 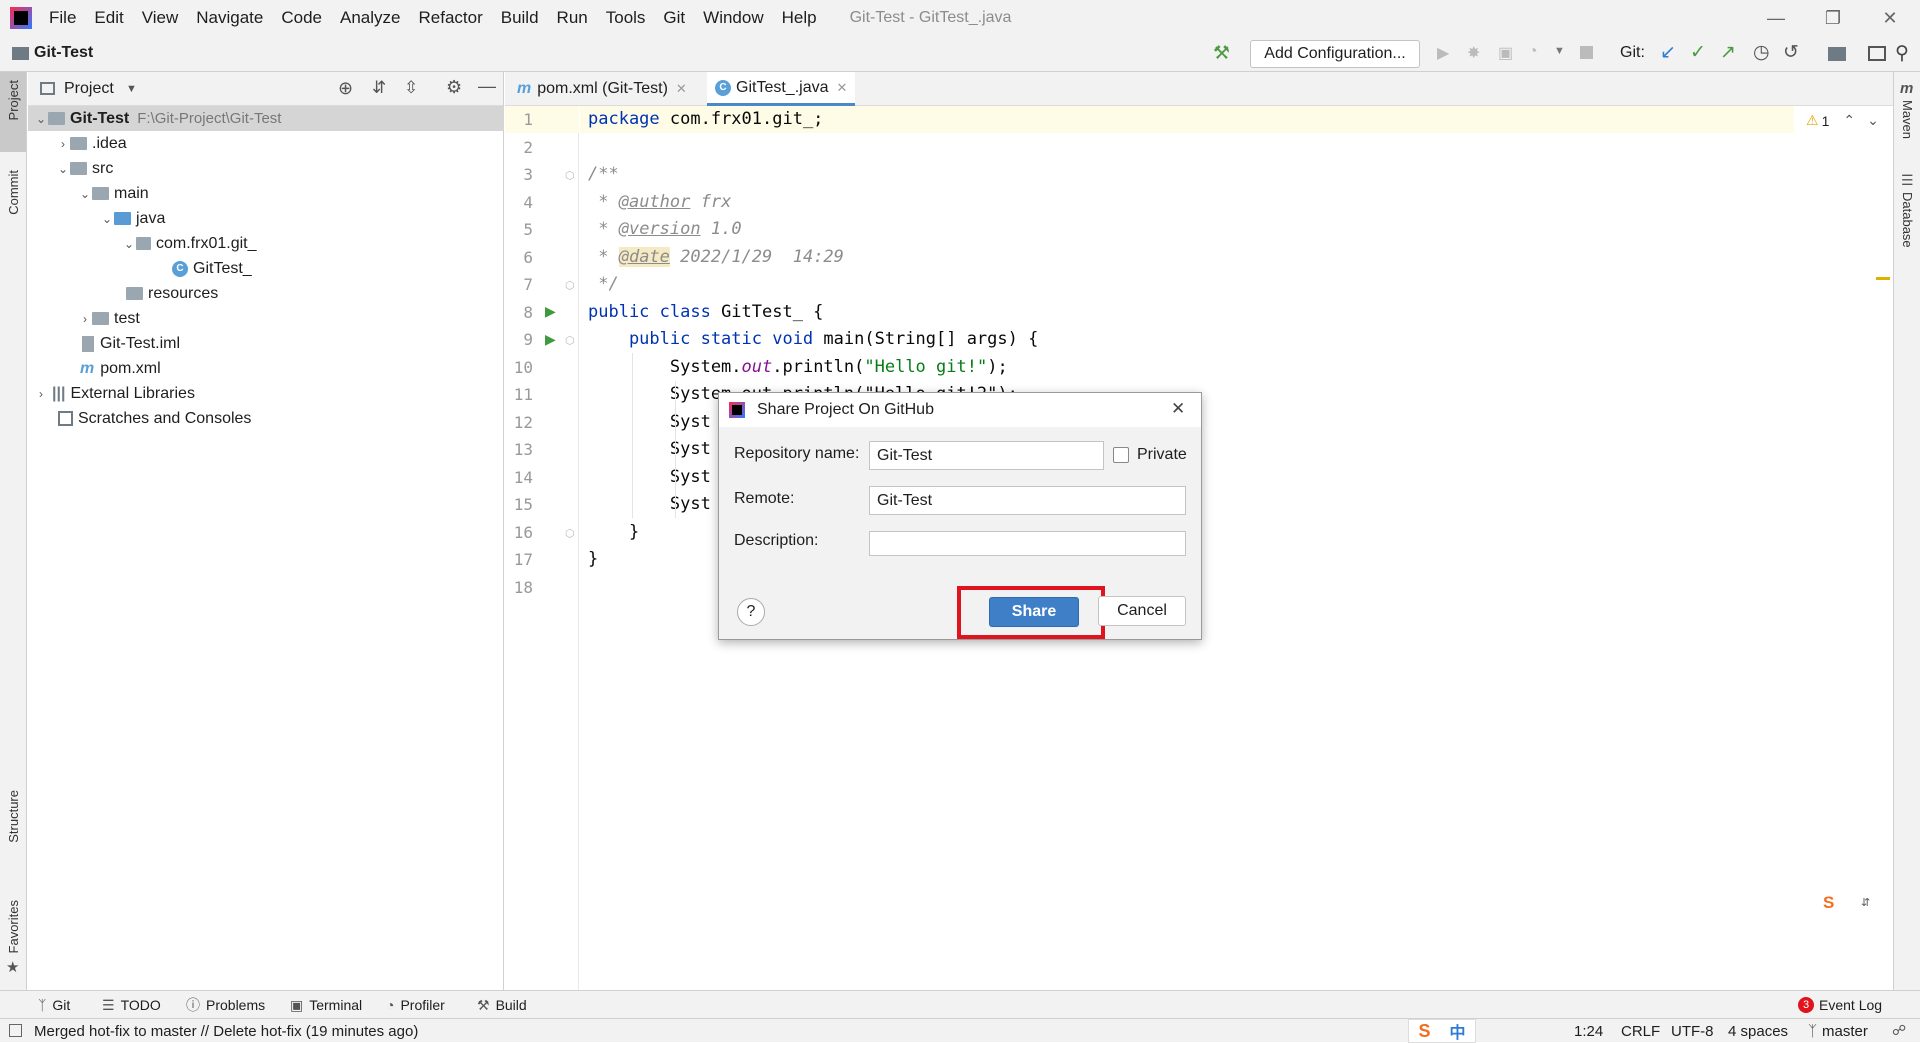 I want to click on next-highlight-icon: ⌄, so click(x=1873, y=120).